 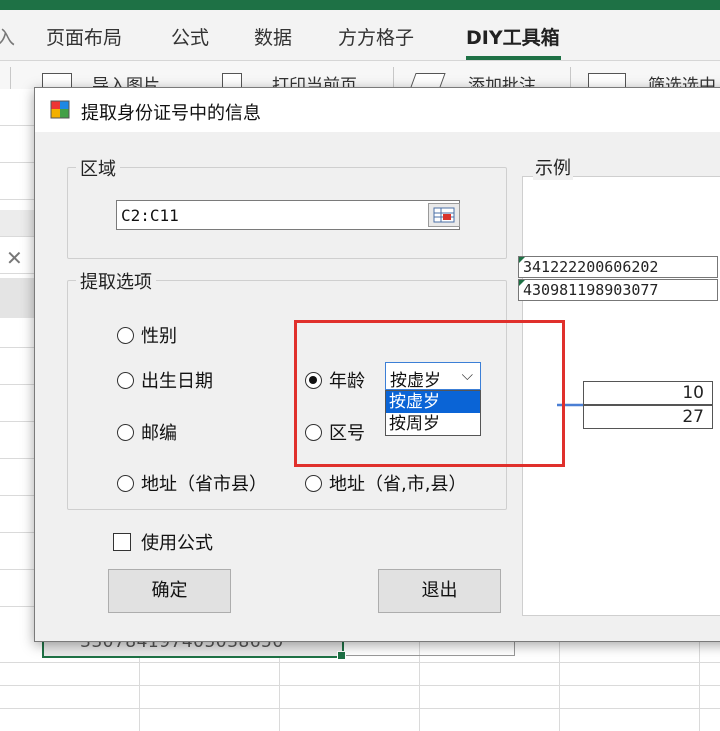 I want to click on dialog-title-bar: 提取身份证号中的信息, so click(x=377, y=110).